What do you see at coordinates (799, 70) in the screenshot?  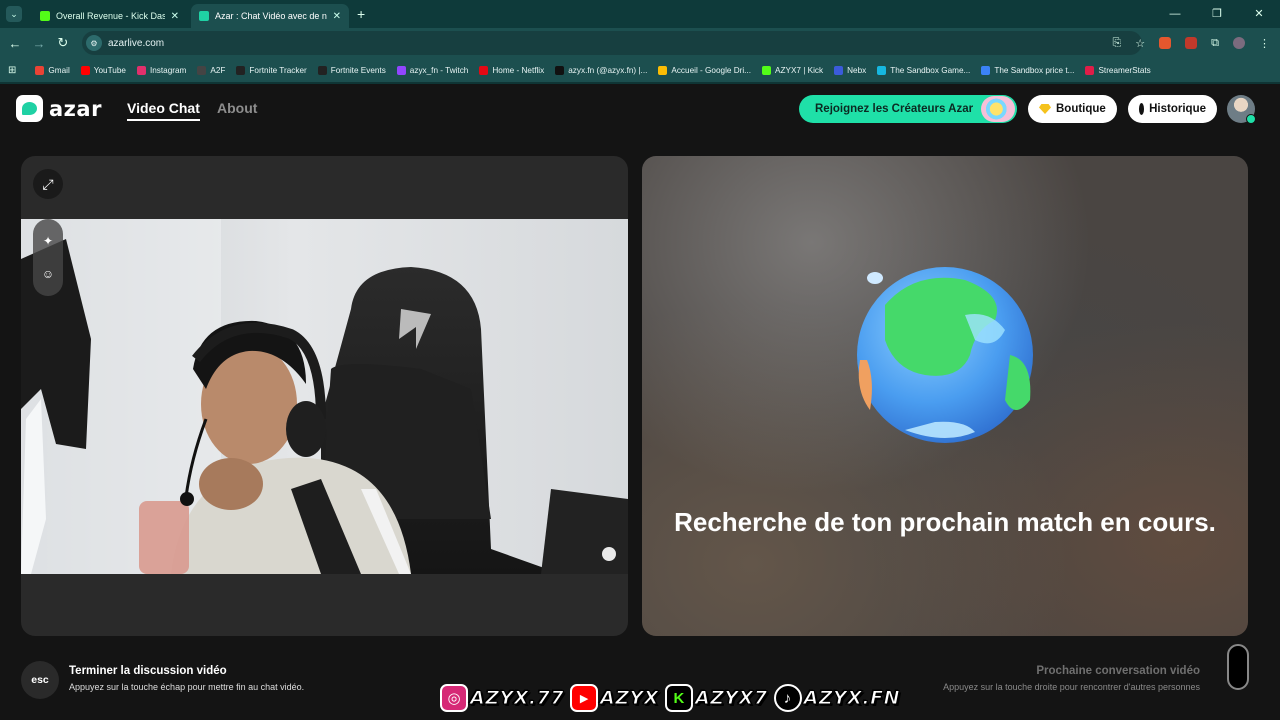 I see `bookmark-label: AZYX7 | Kick` at bounding box center [799, 70].